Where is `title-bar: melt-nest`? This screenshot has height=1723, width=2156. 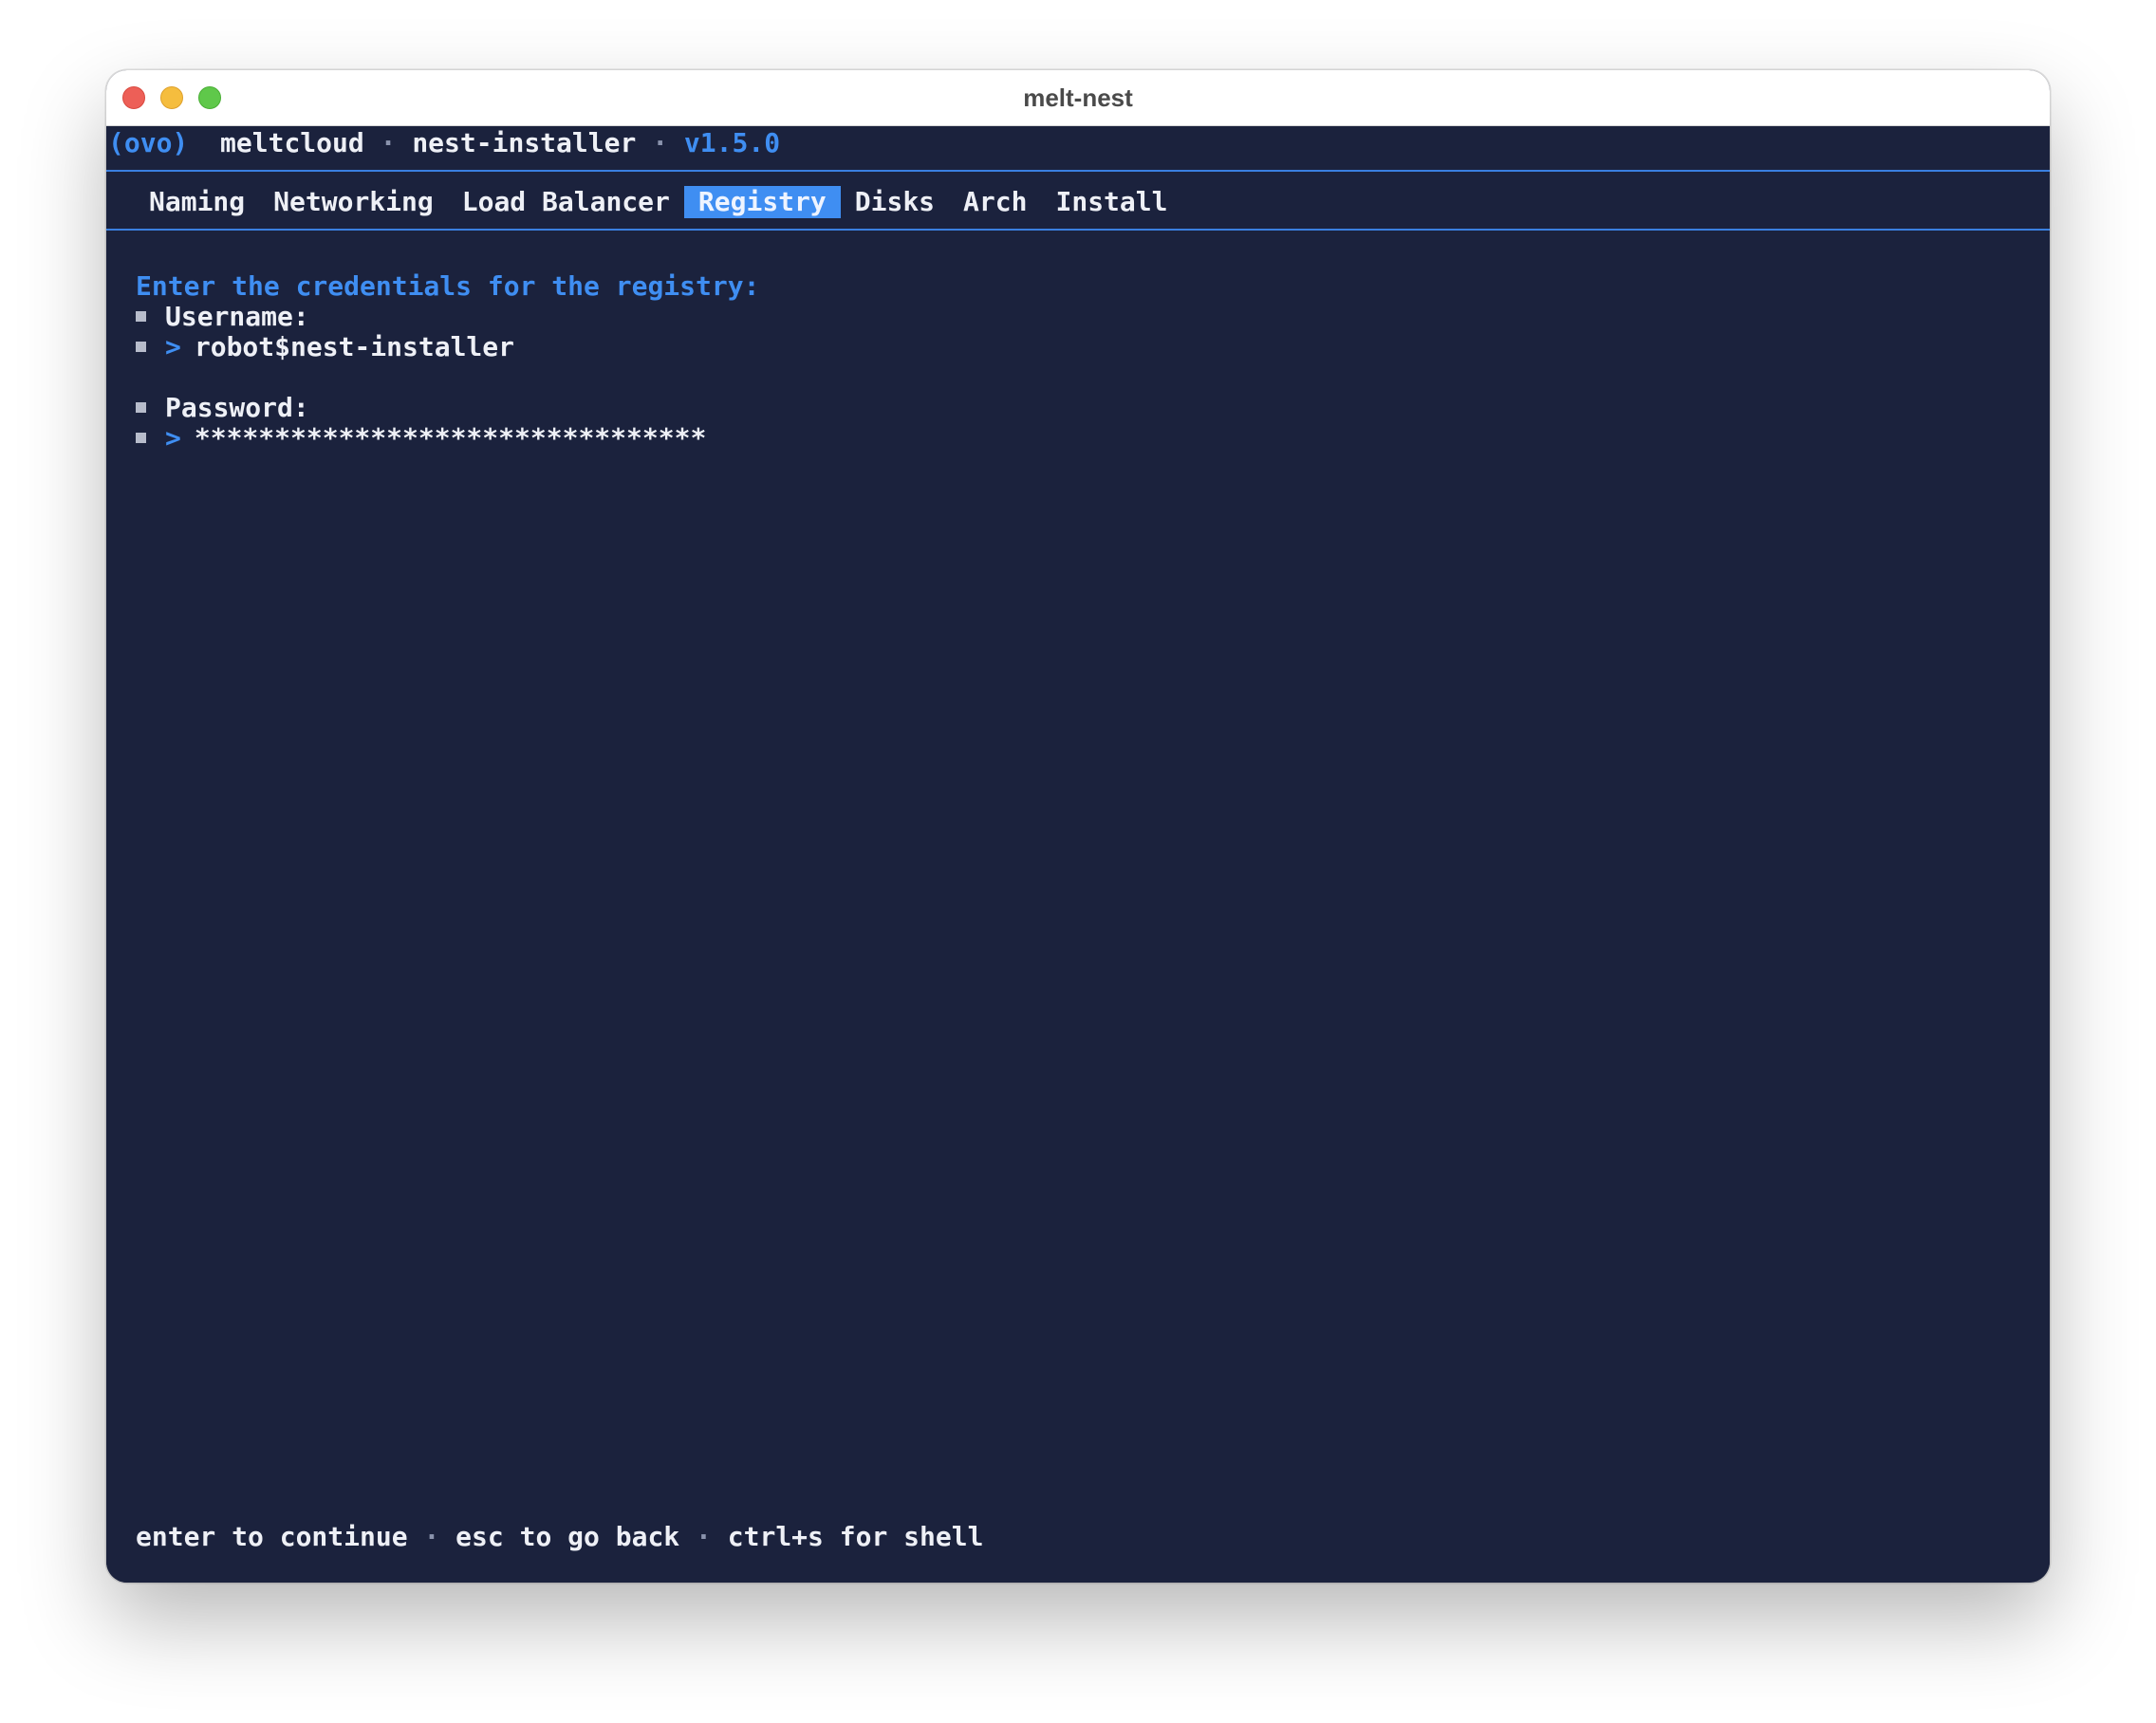
title-bar: melt-nest is located at coordinates (1078, 98).